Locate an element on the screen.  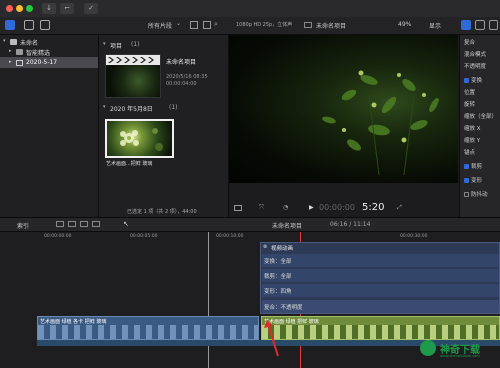
flower-icon is located at coordinates (141, 139).